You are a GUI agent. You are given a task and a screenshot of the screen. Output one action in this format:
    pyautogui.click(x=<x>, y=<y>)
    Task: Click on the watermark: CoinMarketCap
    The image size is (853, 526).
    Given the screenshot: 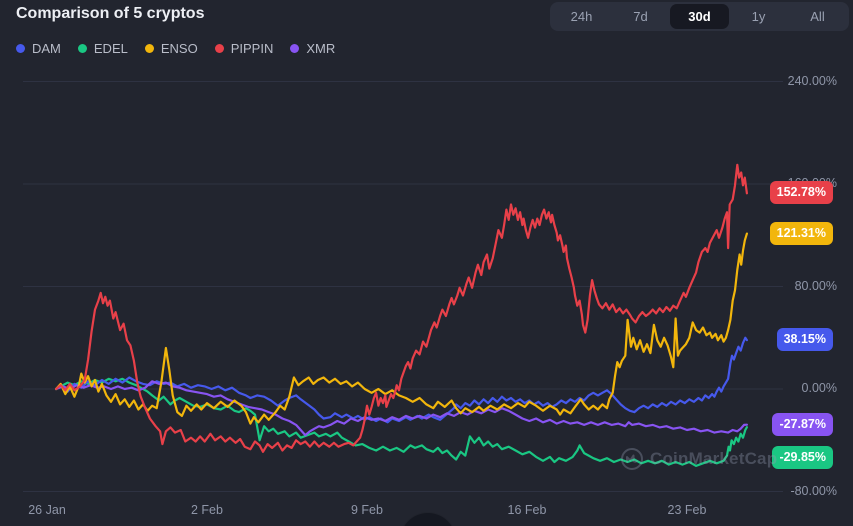 What is the action you would take?
    pyautogui.click(x=698, y=459)
    